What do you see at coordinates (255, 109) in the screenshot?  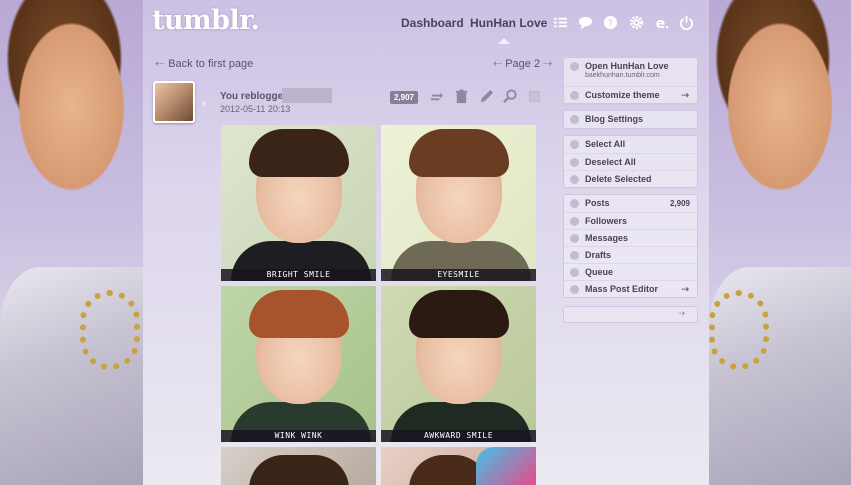 I see `post-date: 2012-05-11 20:13` at bounding box center [255, 109].